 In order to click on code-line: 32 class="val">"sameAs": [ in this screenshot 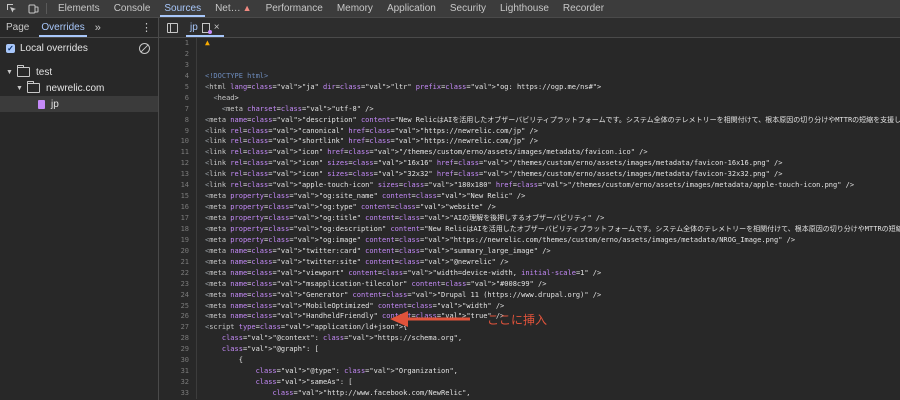, I will do `click(529, 382)`.